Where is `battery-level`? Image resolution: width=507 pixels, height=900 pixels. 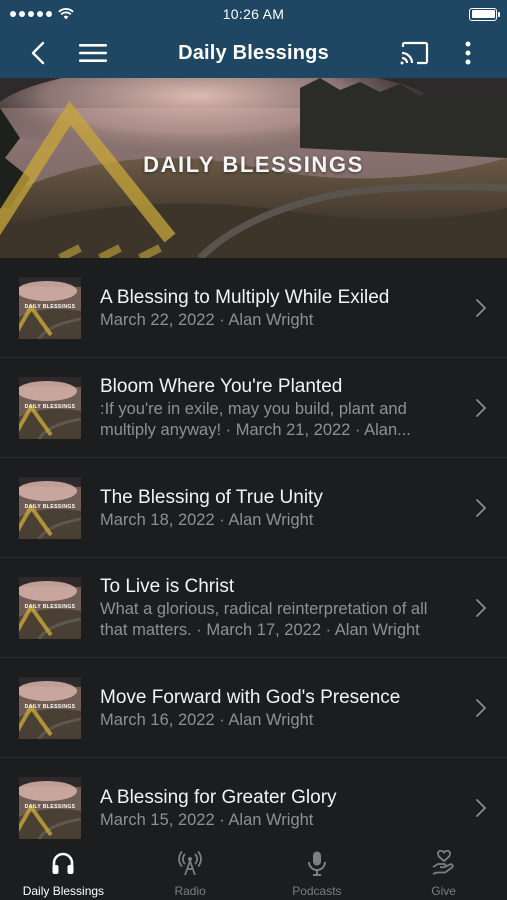
battery-level is located at coordinates (483, 14).